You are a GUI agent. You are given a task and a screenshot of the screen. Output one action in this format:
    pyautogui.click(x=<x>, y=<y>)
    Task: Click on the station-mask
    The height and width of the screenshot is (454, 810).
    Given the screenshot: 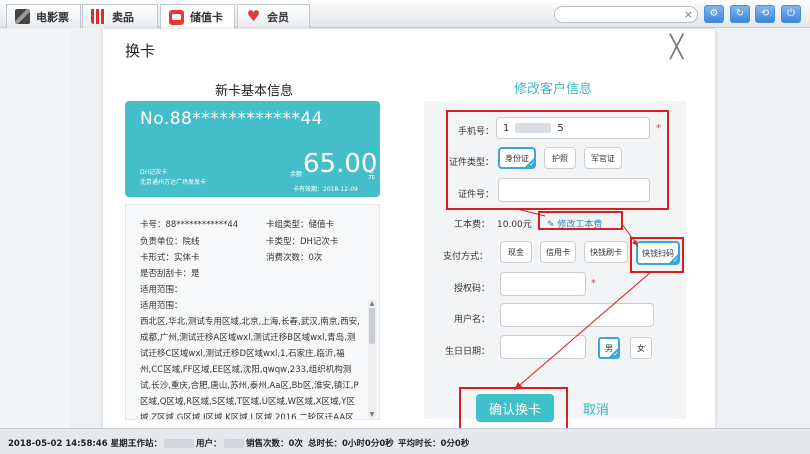 What is the action you would take?
    pyautogui.click(x=179, y=443)
    